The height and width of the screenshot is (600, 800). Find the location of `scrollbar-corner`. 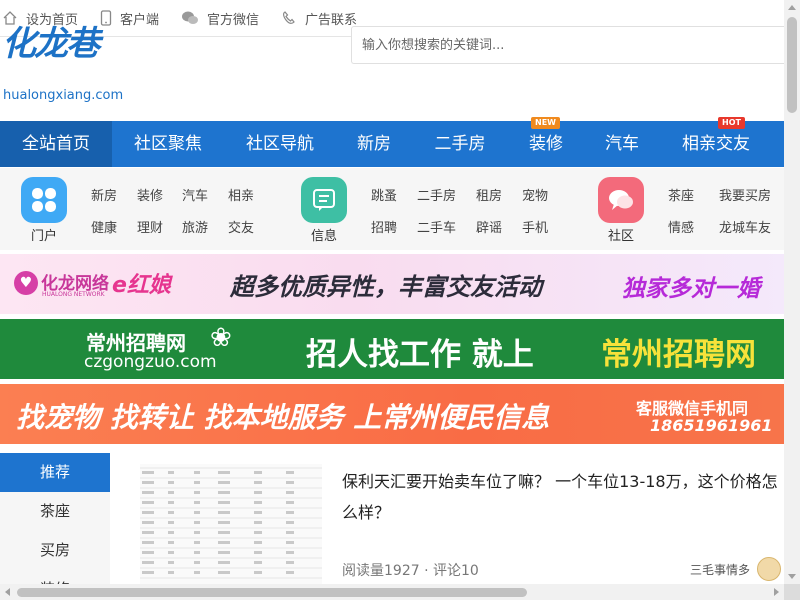

scrollbar-corner is located at coordinates (792, 592).